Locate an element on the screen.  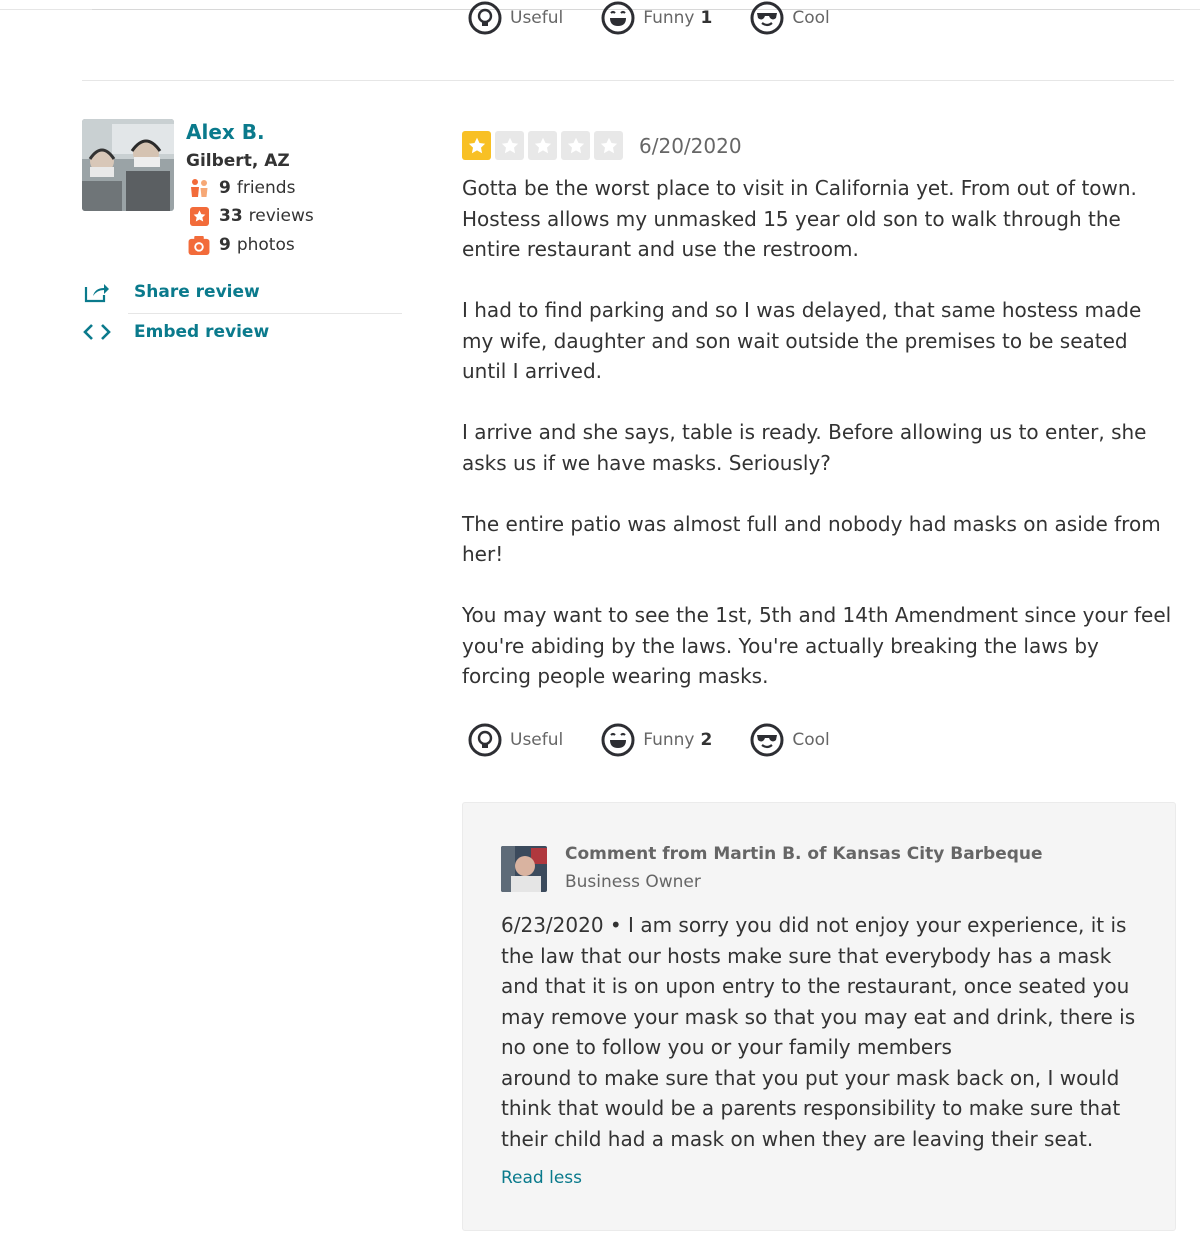
user-location: Gilbert, AZ is located at coordinates (238, 161).